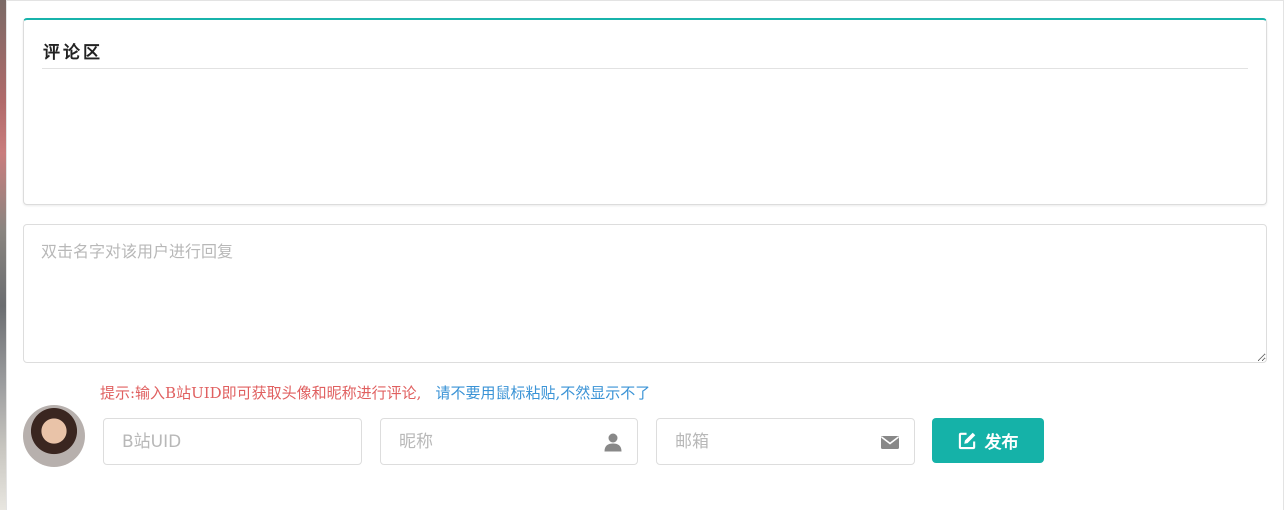 Image resolution: width=1285 pixels, height=510 pixels. I want to click on email-input, so click(785, 441).